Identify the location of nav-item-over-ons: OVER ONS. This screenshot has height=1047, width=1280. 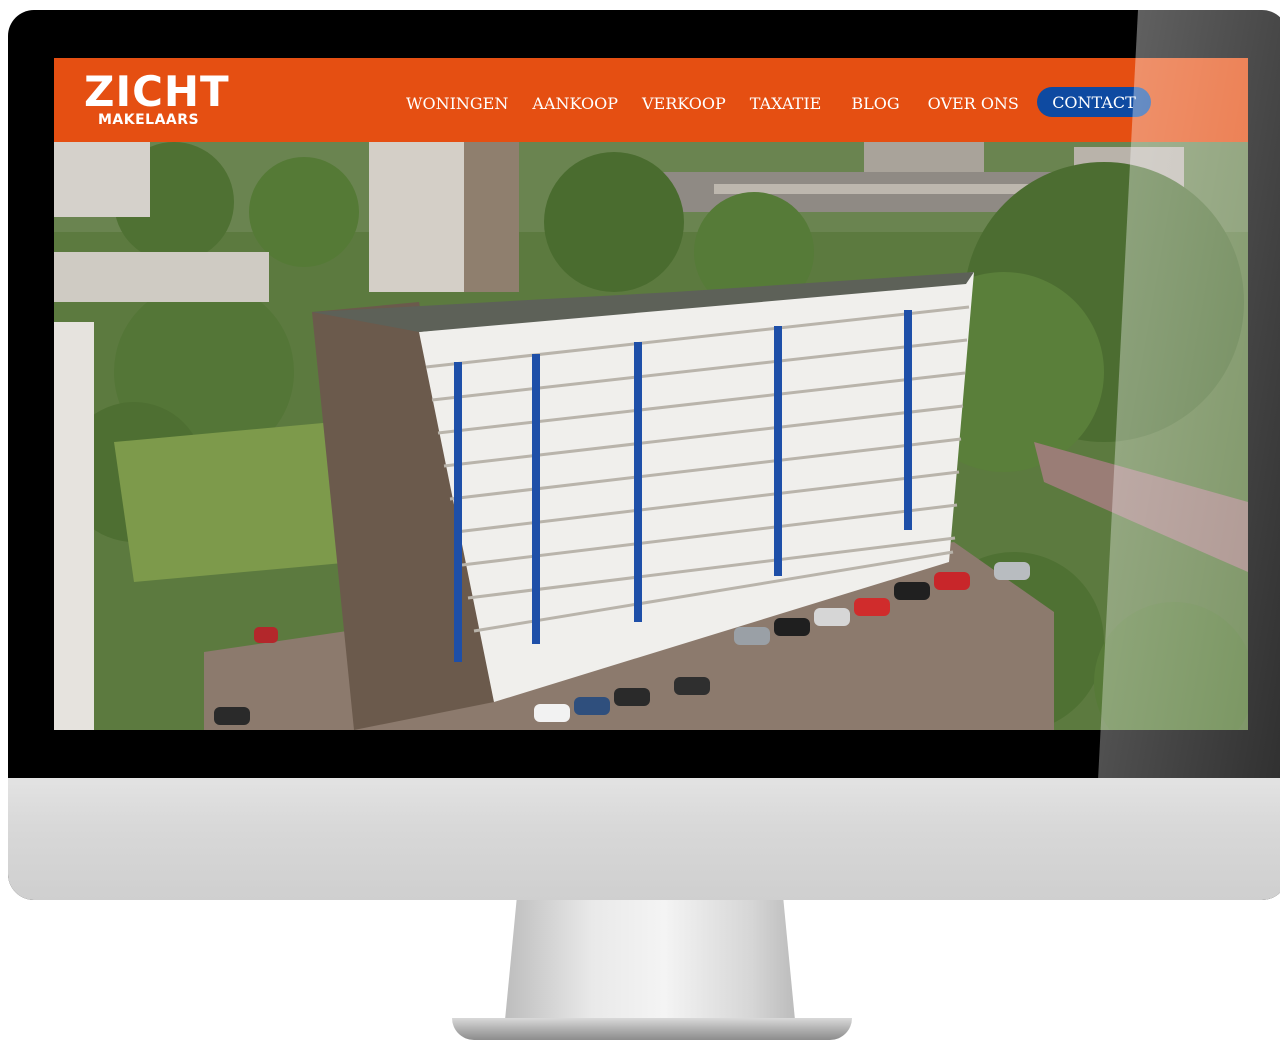
(973, 103).